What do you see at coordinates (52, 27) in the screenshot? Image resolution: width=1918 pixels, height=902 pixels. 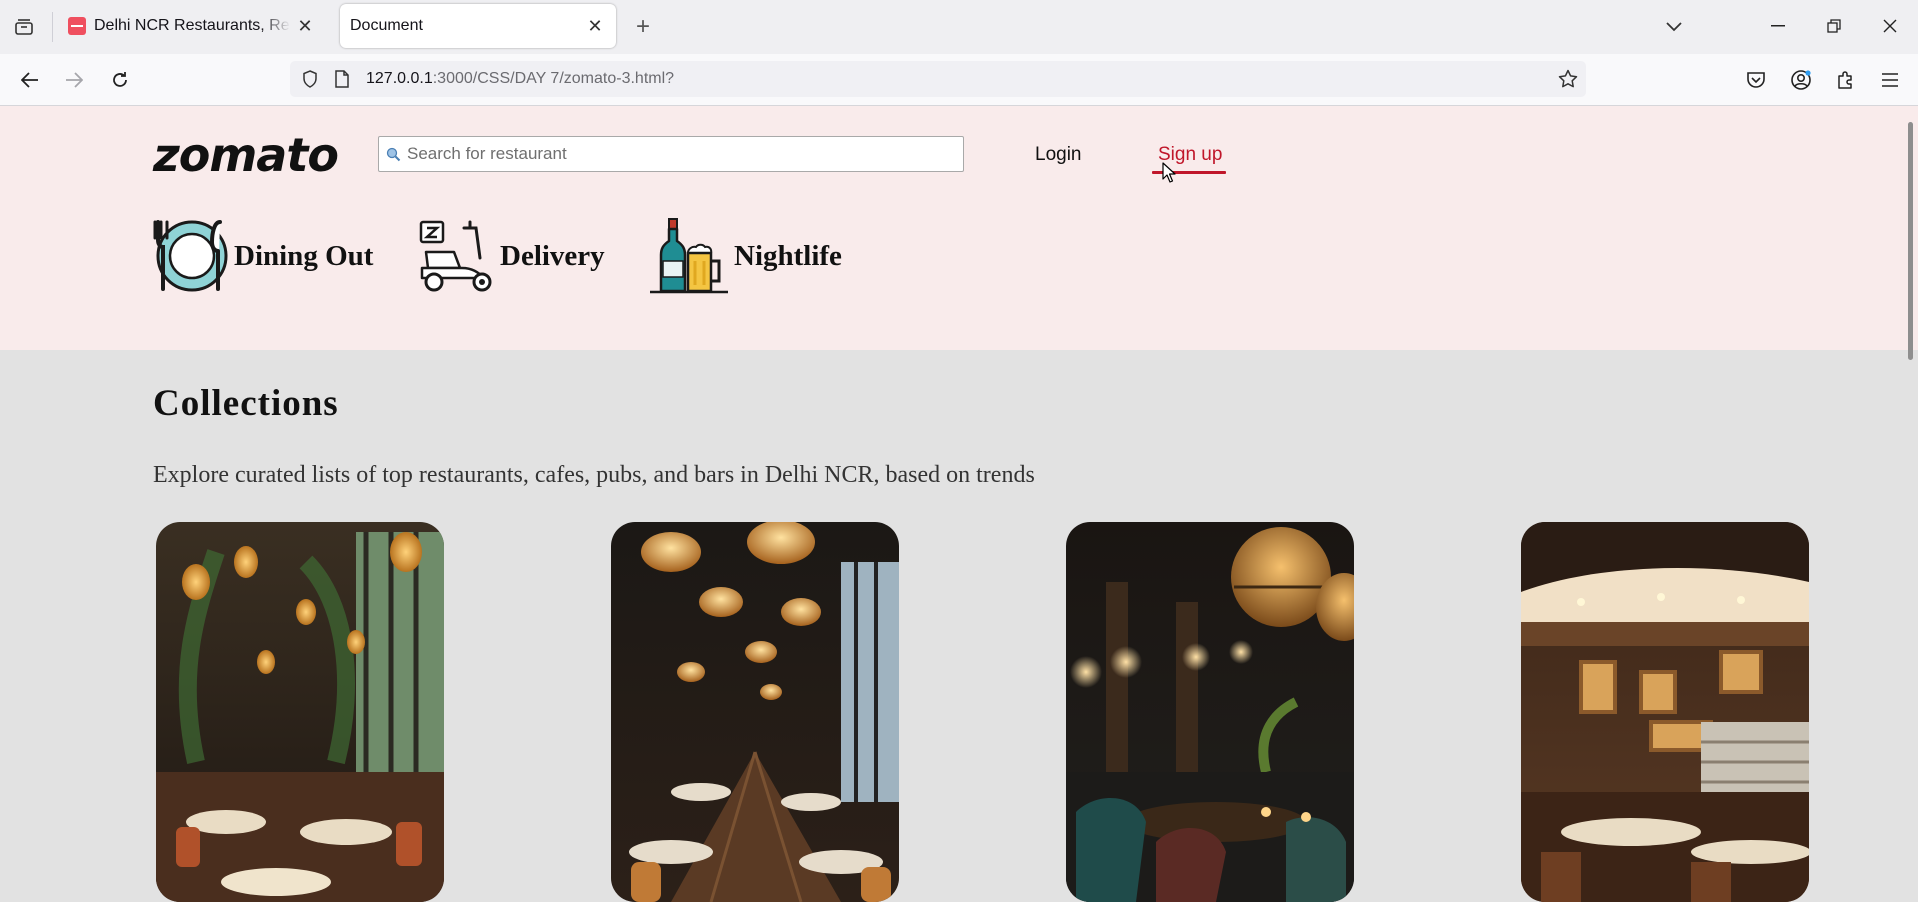 I see `tab-separator` at bounding box center [52, 27].